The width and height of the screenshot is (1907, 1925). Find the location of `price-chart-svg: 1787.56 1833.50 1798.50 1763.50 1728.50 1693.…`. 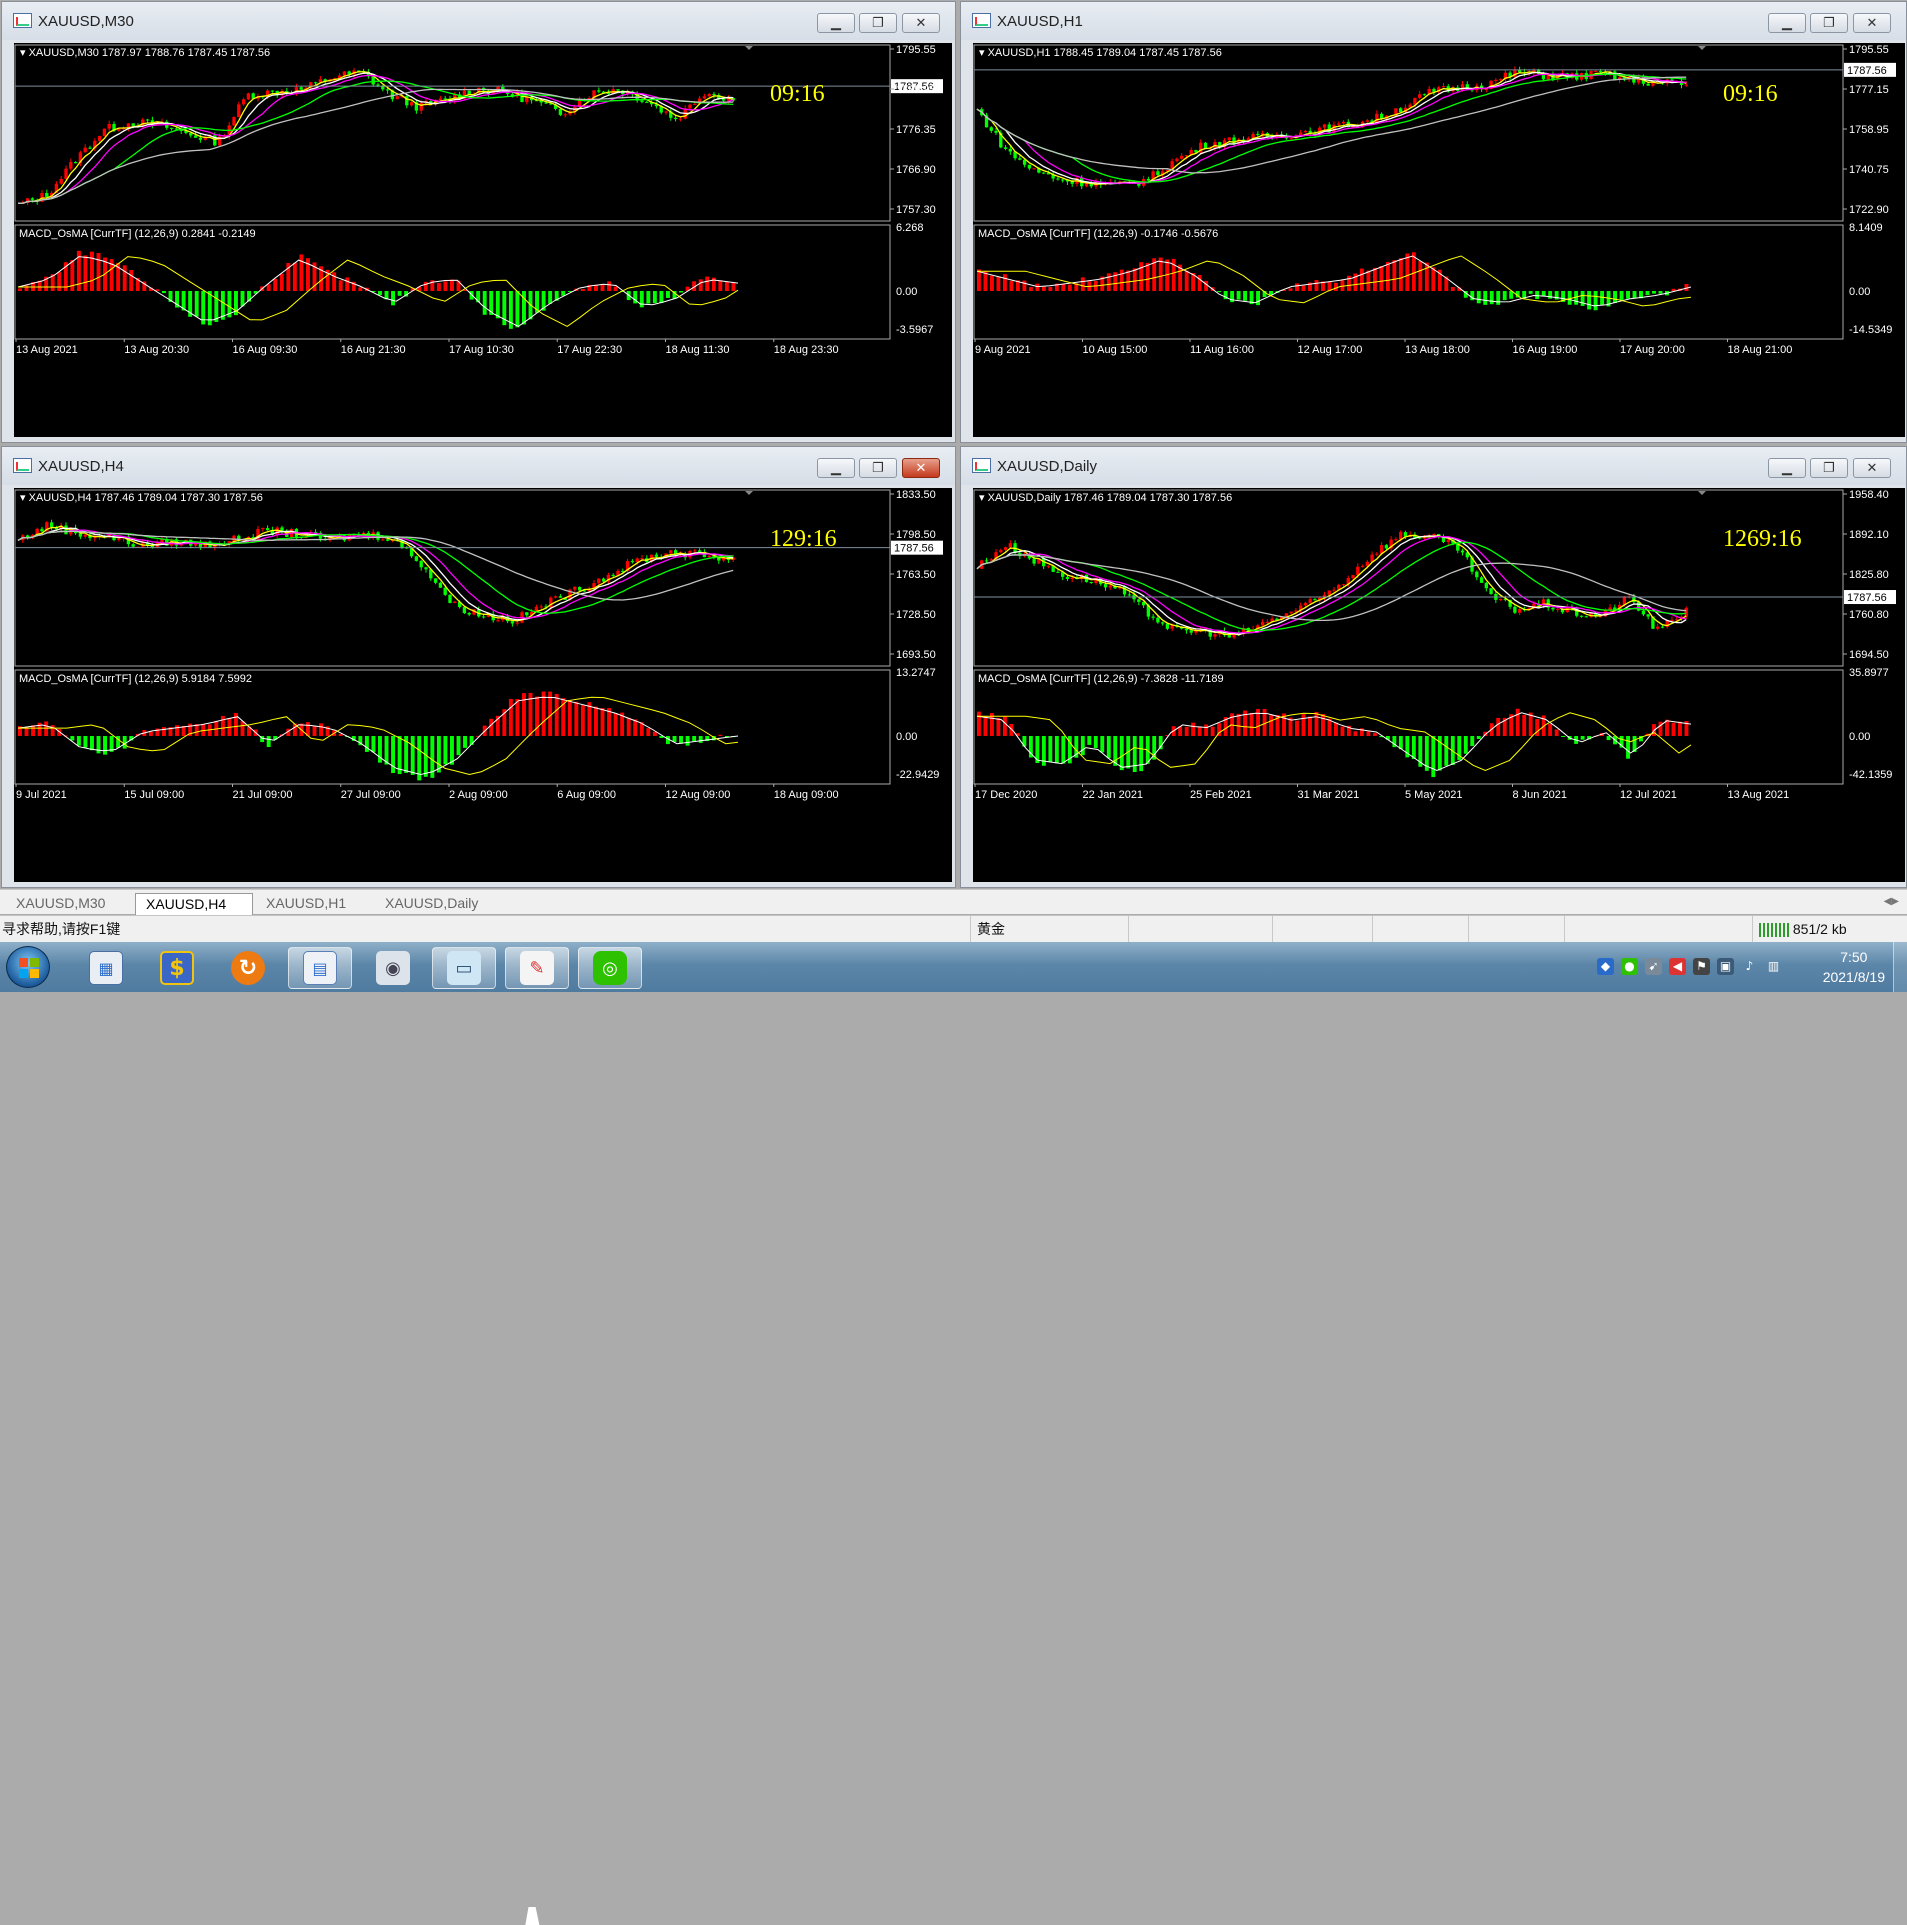

price-chart-svg: 1787.56 1833.50 1798.50 1763.50 1728.50 1693.… is located at coordinates (483, 685).